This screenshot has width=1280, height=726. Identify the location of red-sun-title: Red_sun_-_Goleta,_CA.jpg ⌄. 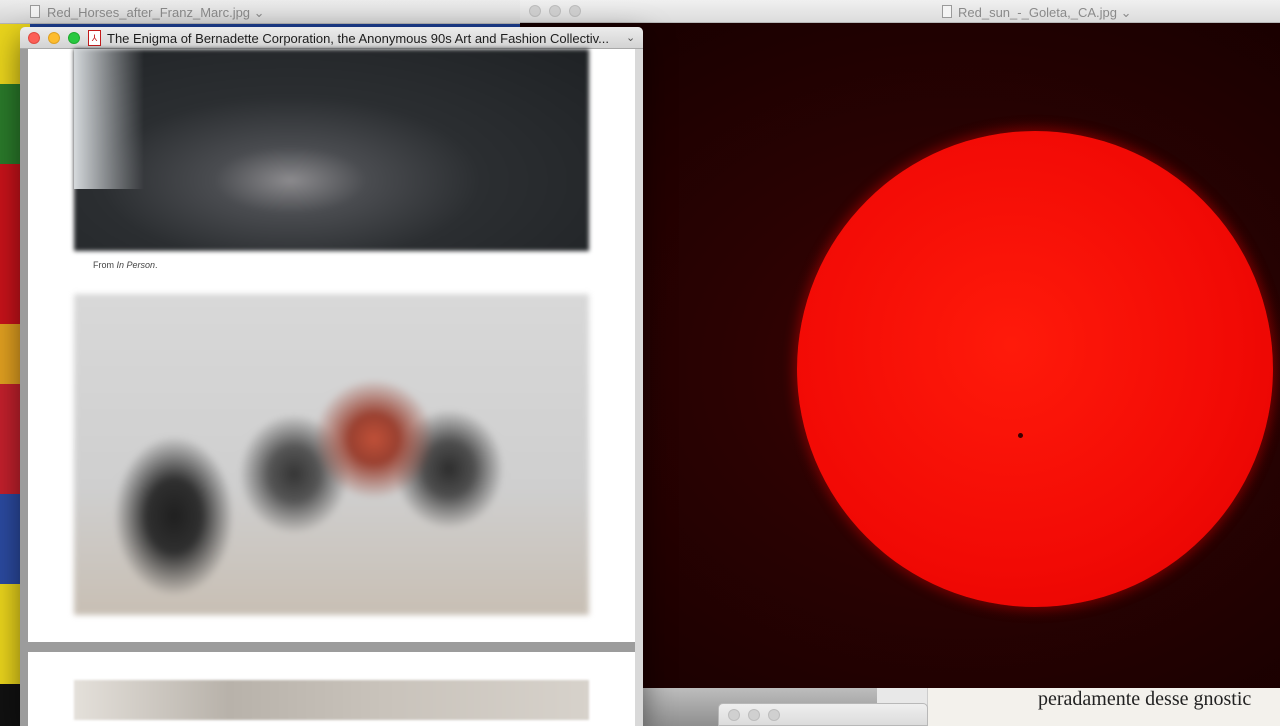
(1045, 12).